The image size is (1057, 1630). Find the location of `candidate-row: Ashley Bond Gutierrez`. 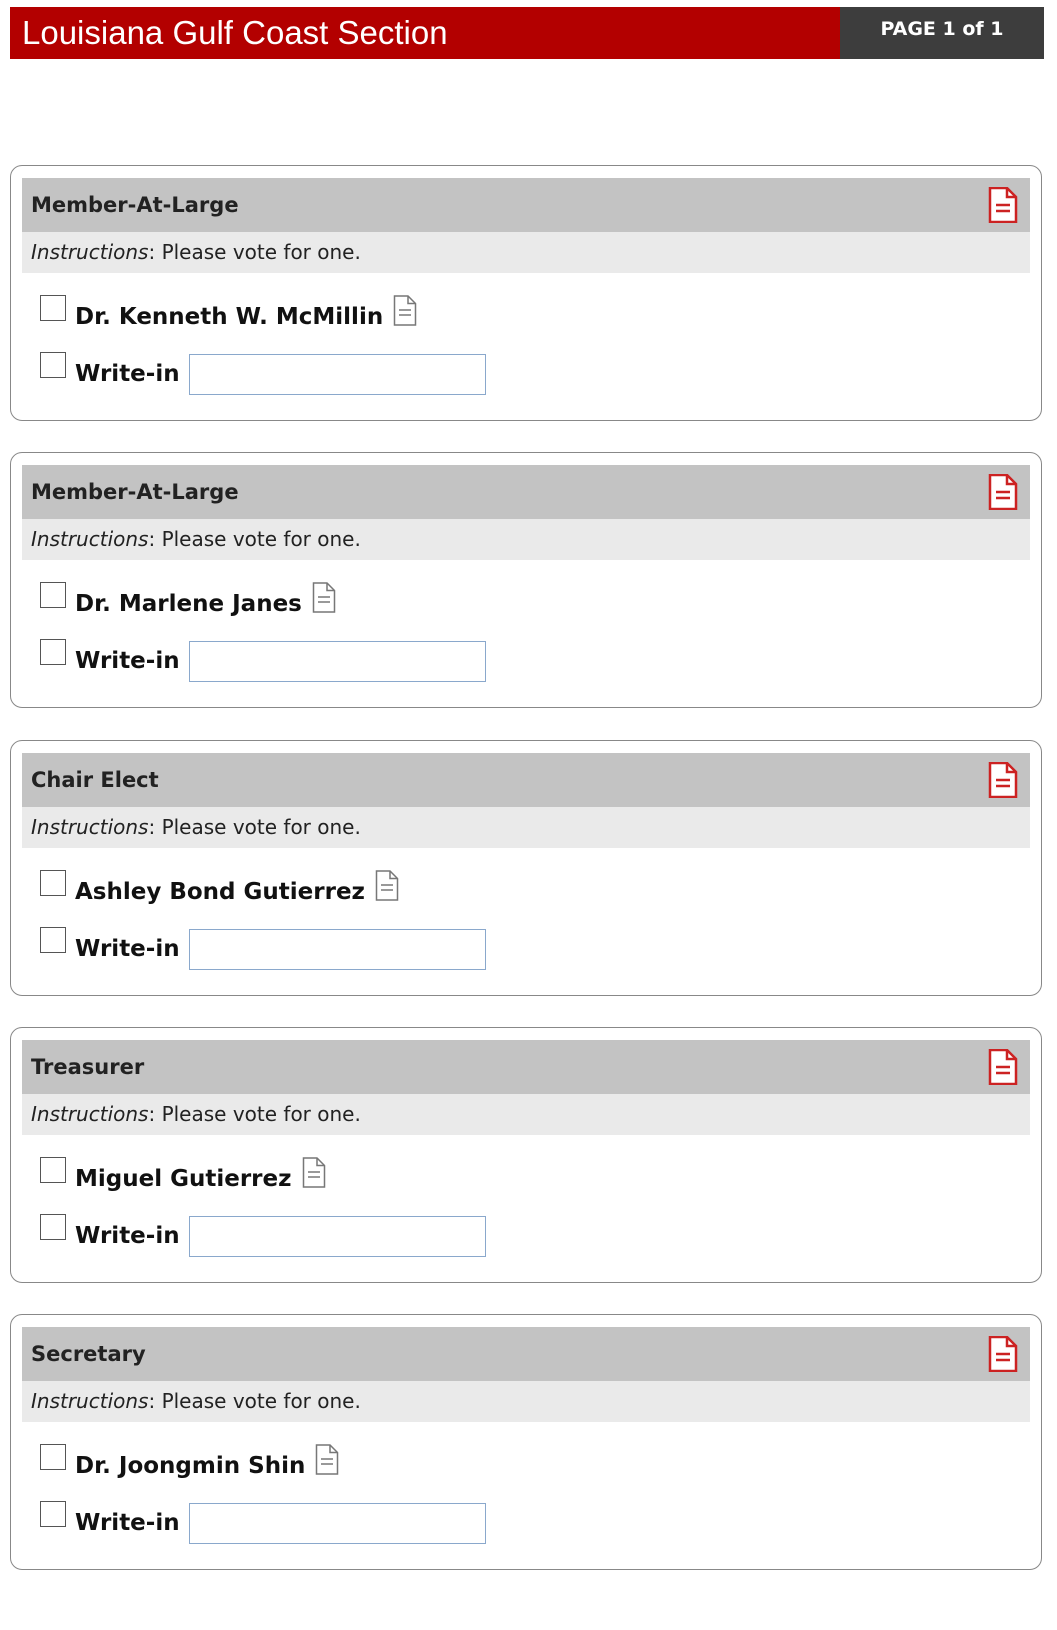

candidate-row: Ashley Bond Gutierrez is located at coordinates (219, 888).